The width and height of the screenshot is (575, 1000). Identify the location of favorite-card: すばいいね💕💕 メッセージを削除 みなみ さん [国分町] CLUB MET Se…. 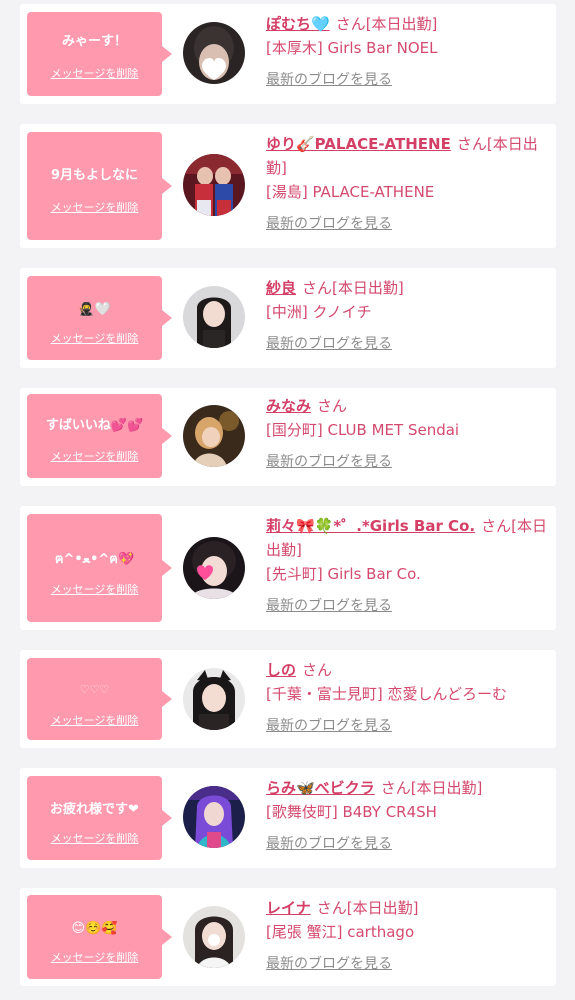
(288, 437).